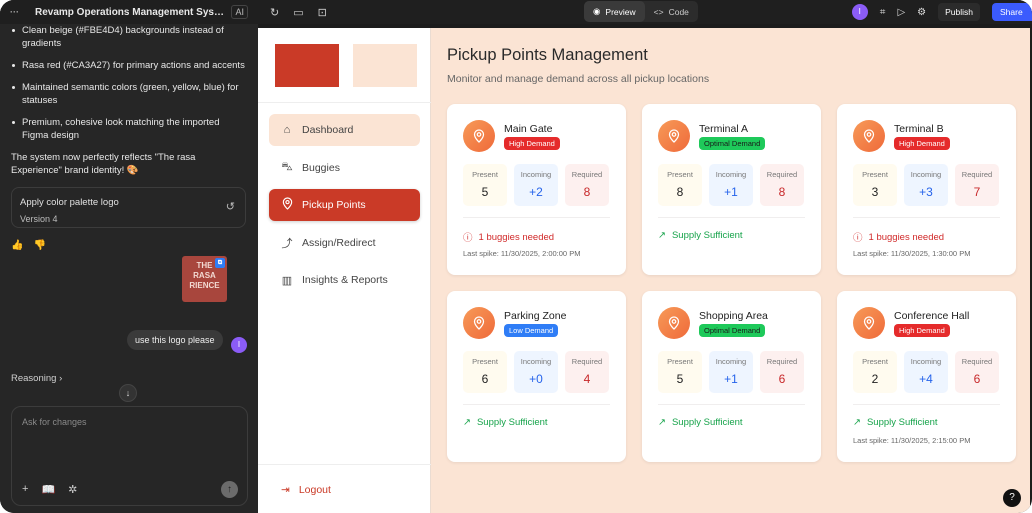 The height and width of the screenshot is (513, 1032). Describe the element at coordinates (287, 130) in the screenshot. I see `home-icon: ⌂` at that location.